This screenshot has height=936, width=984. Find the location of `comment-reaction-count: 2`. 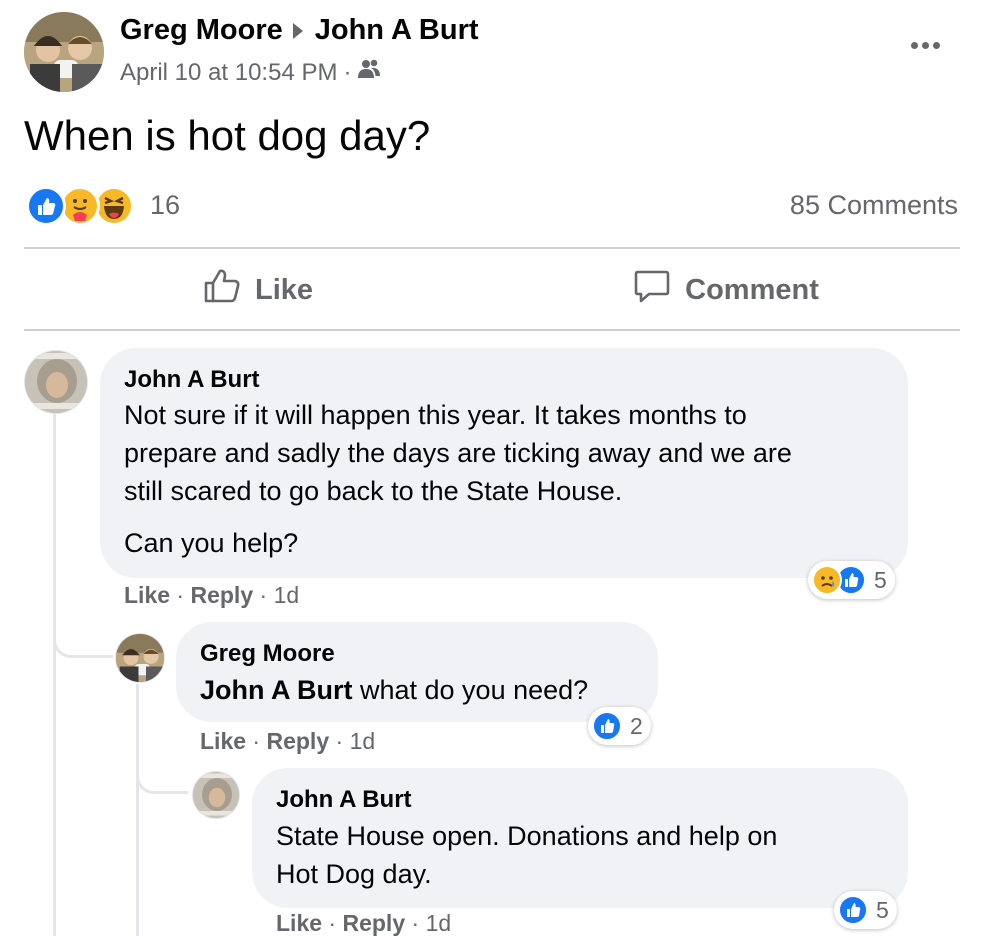

comment-reaction-count: 2 is located at coordinates (636, 725).